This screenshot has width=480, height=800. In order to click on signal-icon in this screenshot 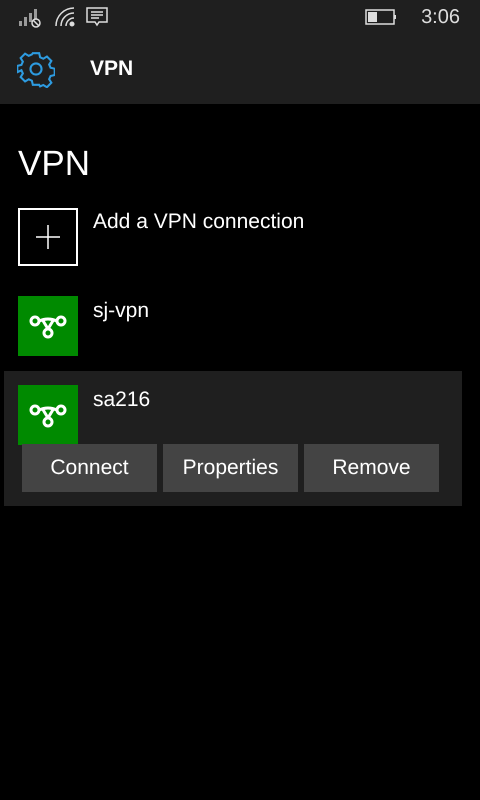, I will do `click(30, 17)`.